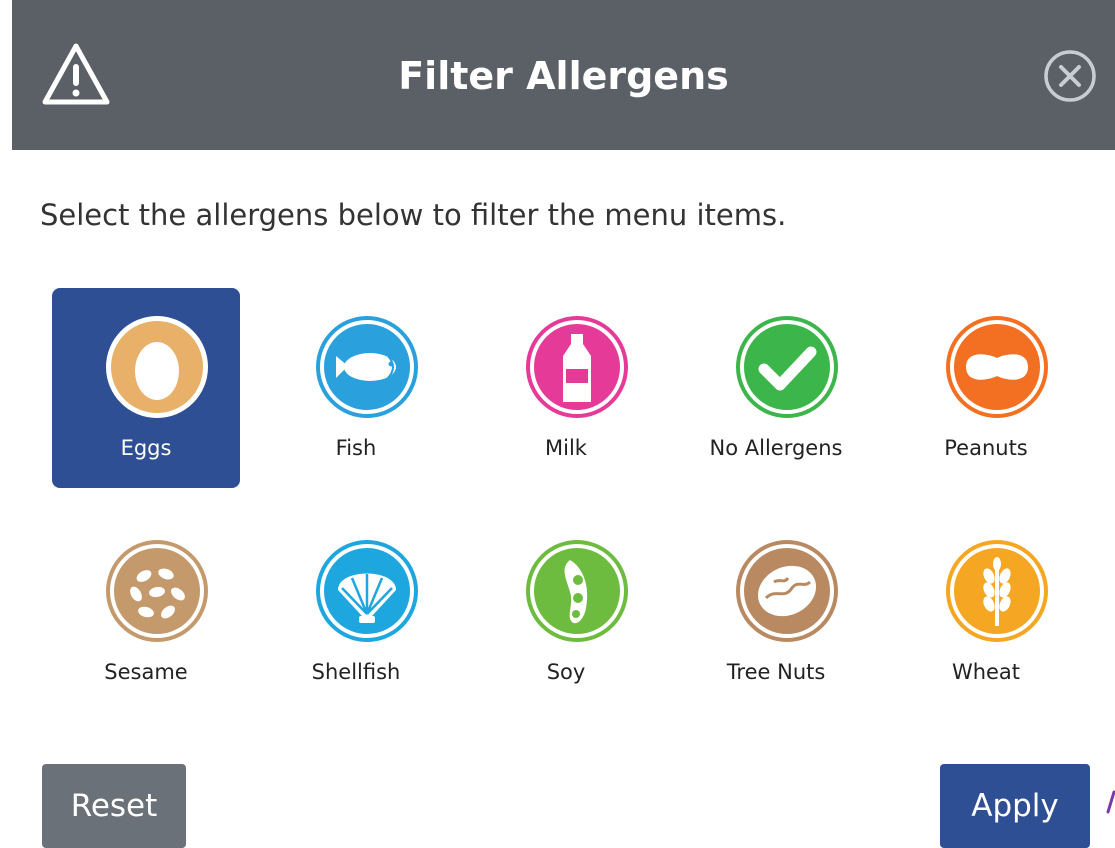  I want to click on allergen-tile-peanuts: Peanuts, so click(986, 388).